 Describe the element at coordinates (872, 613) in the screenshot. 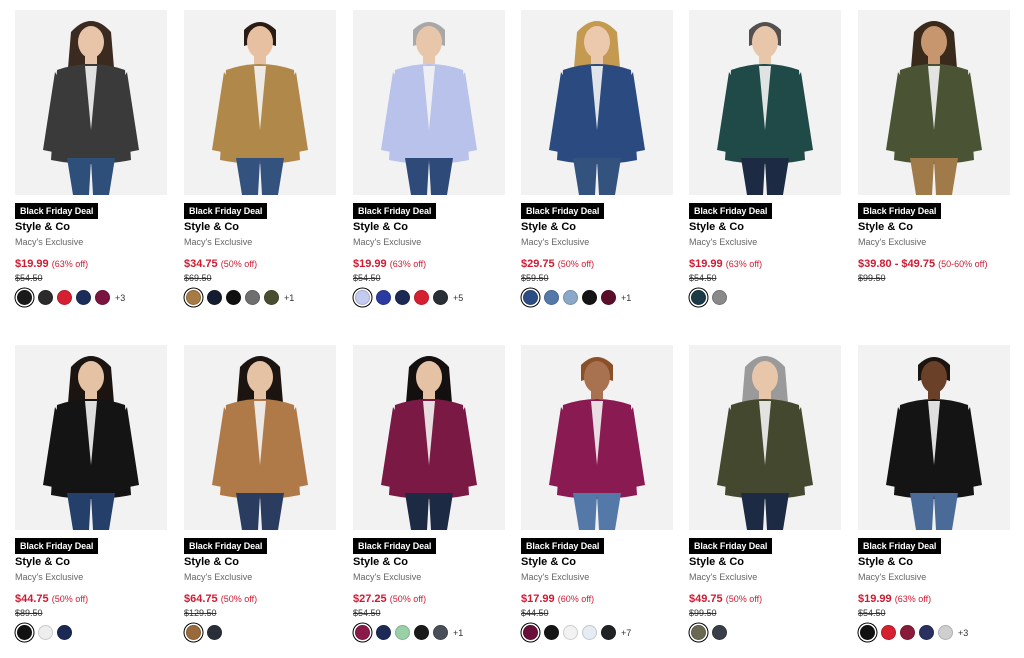

I see `original-price: $54.50` at that location.